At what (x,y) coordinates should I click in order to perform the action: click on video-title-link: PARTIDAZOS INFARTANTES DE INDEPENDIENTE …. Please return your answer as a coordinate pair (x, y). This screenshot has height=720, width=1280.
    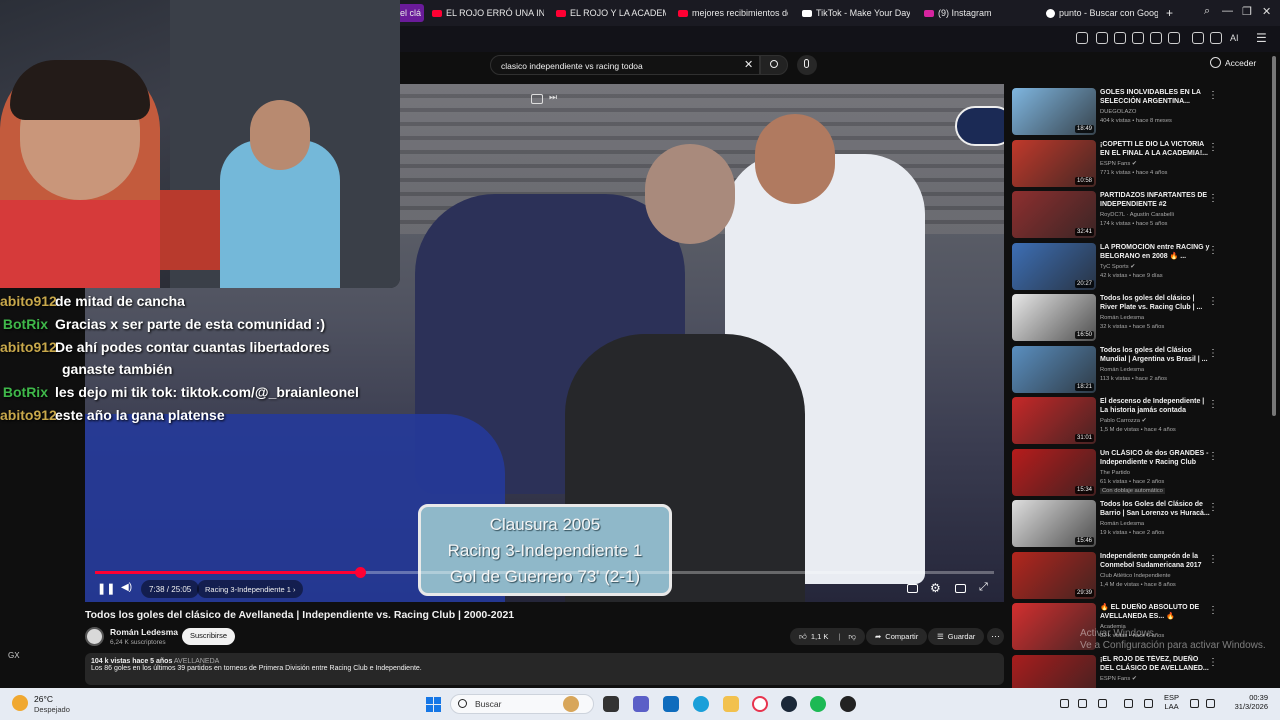
    Looking at the image, I should click on (1155, 200).